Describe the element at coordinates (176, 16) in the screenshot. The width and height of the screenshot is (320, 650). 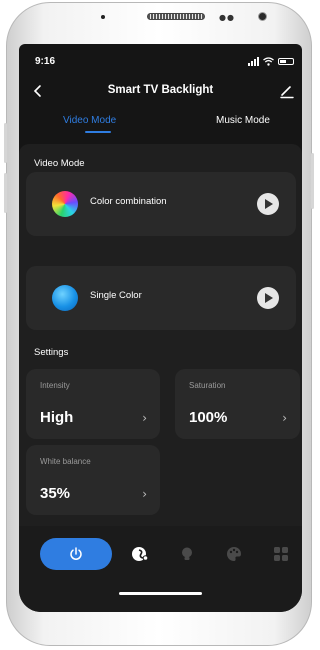
I see `earpiece-speaker` at that location.